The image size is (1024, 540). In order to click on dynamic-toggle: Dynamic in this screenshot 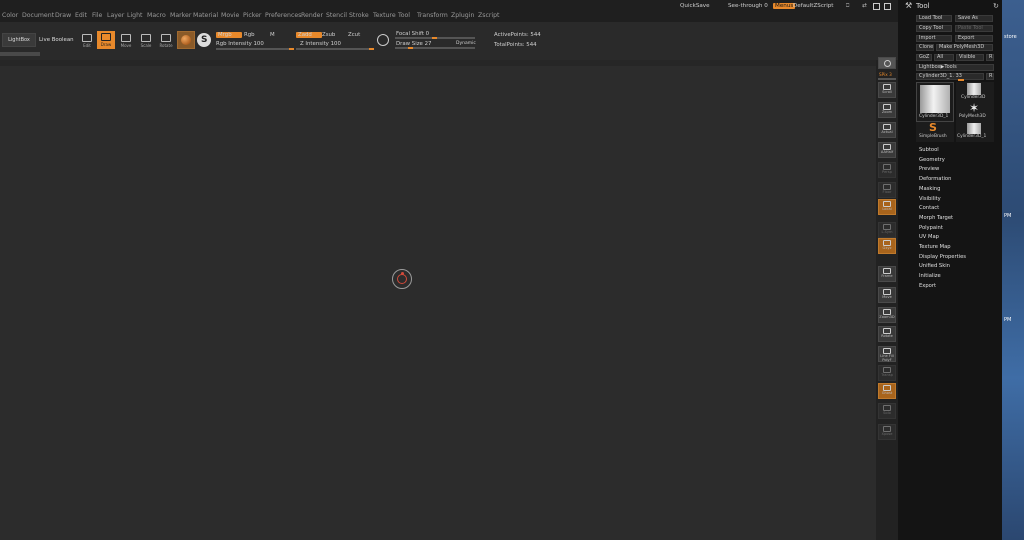, I will do `click(466, 43)`.